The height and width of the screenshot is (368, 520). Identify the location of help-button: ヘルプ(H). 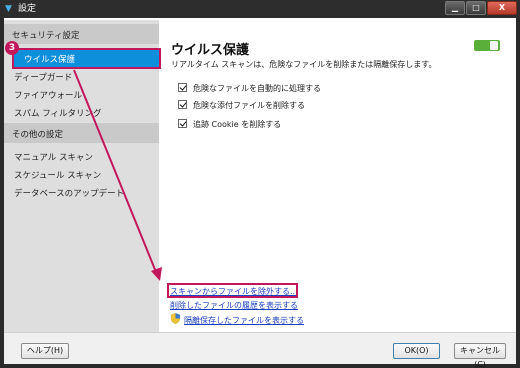
(45, 351).